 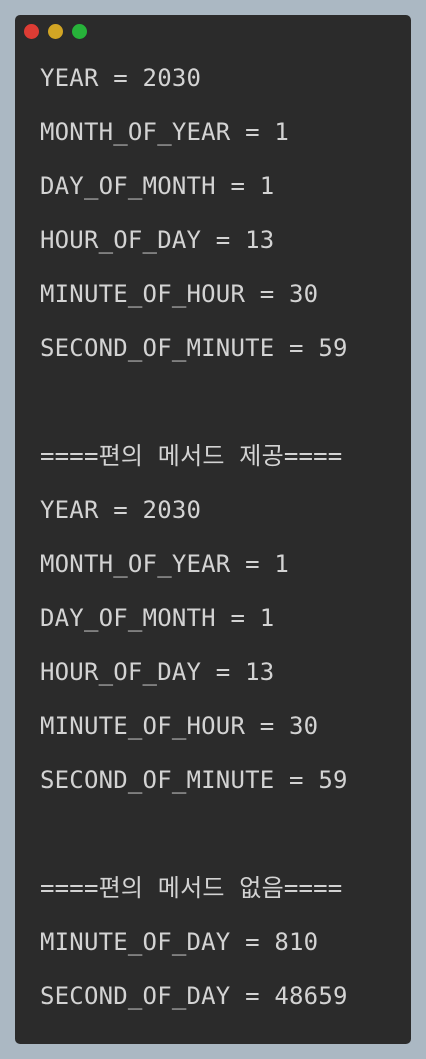 What do you see at coordinates (191, 888) in the screenshot?
I see `section-header-line: ====편의 메서드 없음====` at bounding box center [191, 888].